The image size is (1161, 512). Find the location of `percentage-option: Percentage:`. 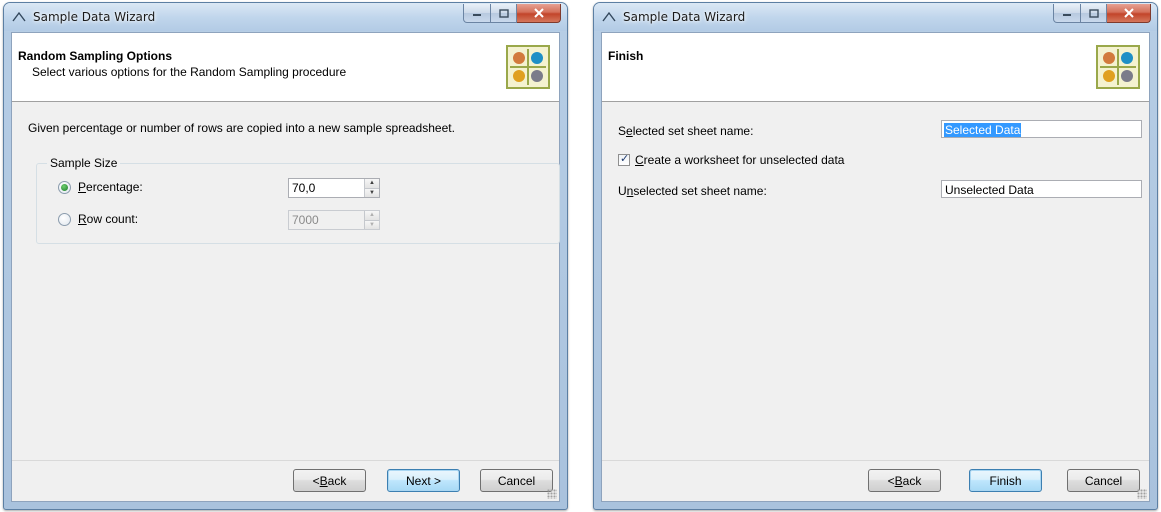

percentage-option: Percentage: is located at coordinates (100, 187).